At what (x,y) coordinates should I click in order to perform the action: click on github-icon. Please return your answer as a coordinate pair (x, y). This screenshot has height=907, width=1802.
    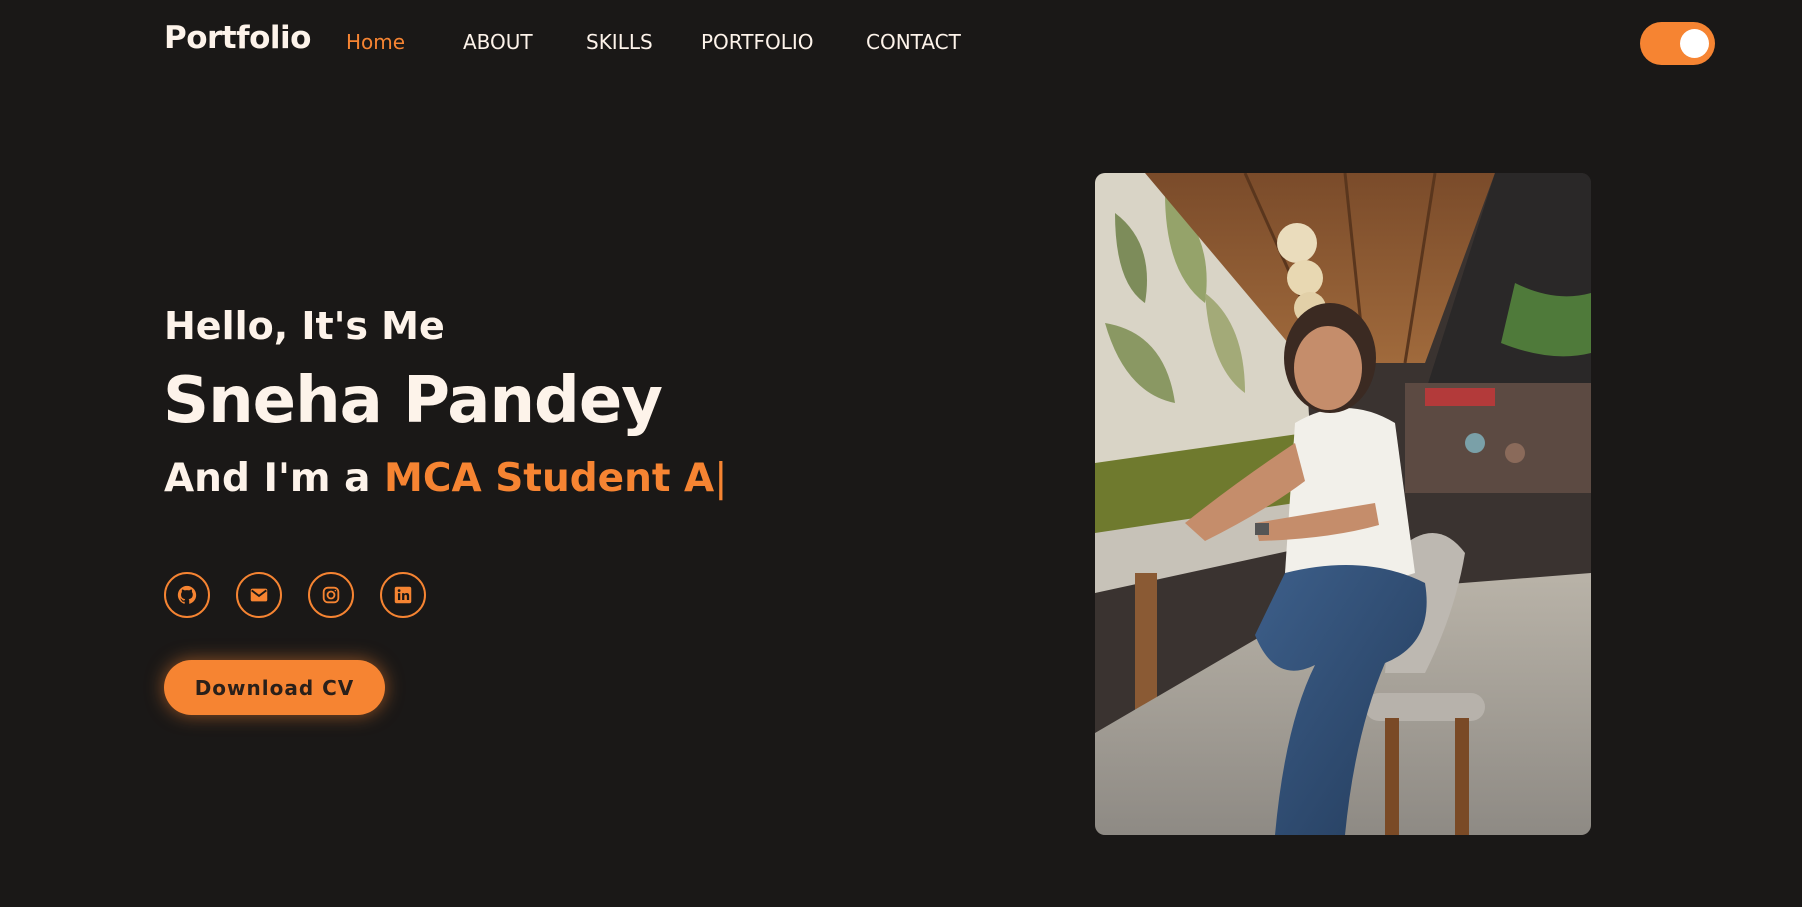
    Looking at the image, I should click on (187, 594).